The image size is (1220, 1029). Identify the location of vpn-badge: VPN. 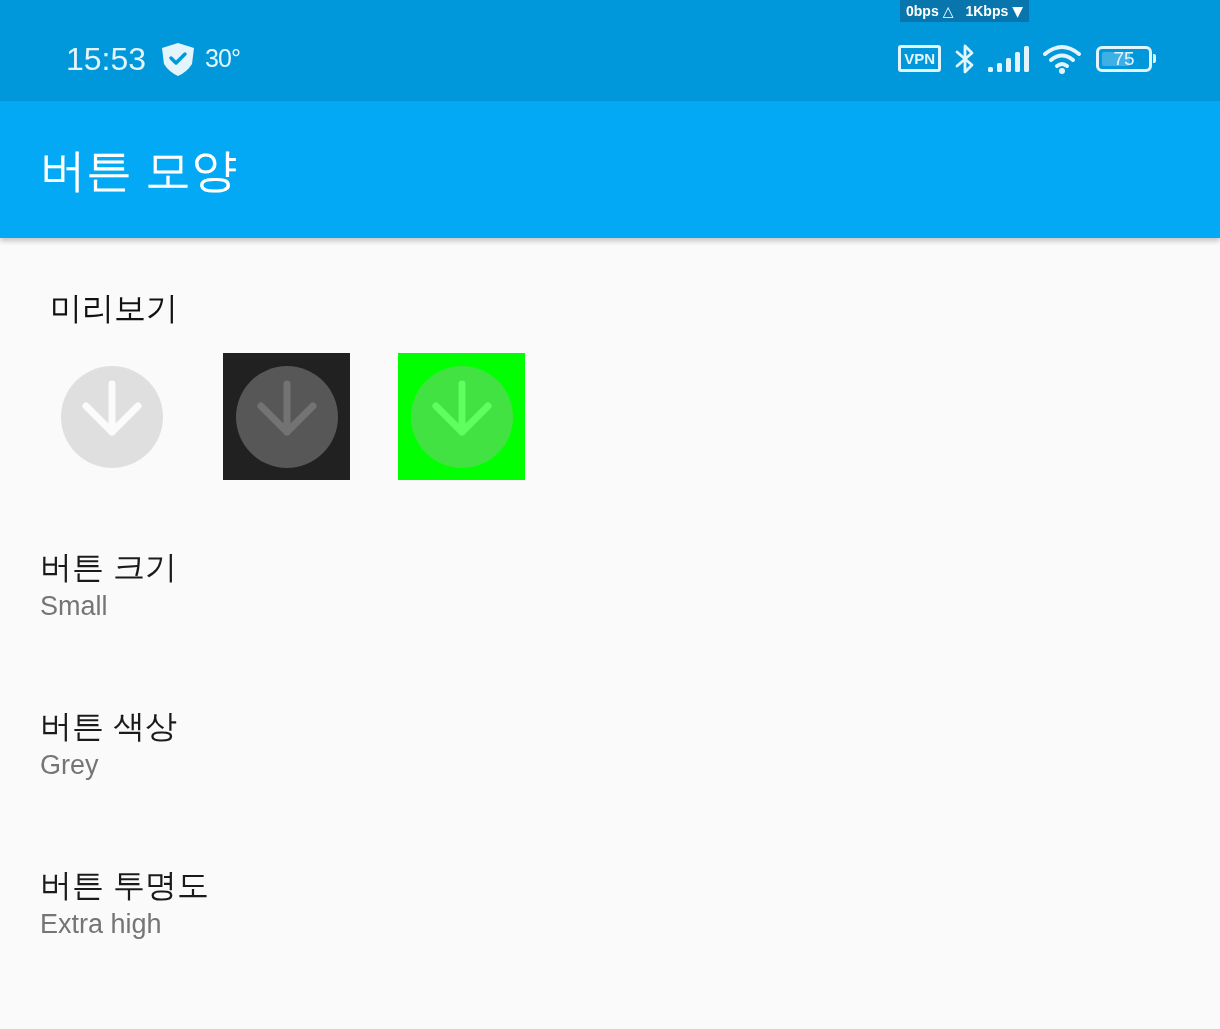
(919, 58).